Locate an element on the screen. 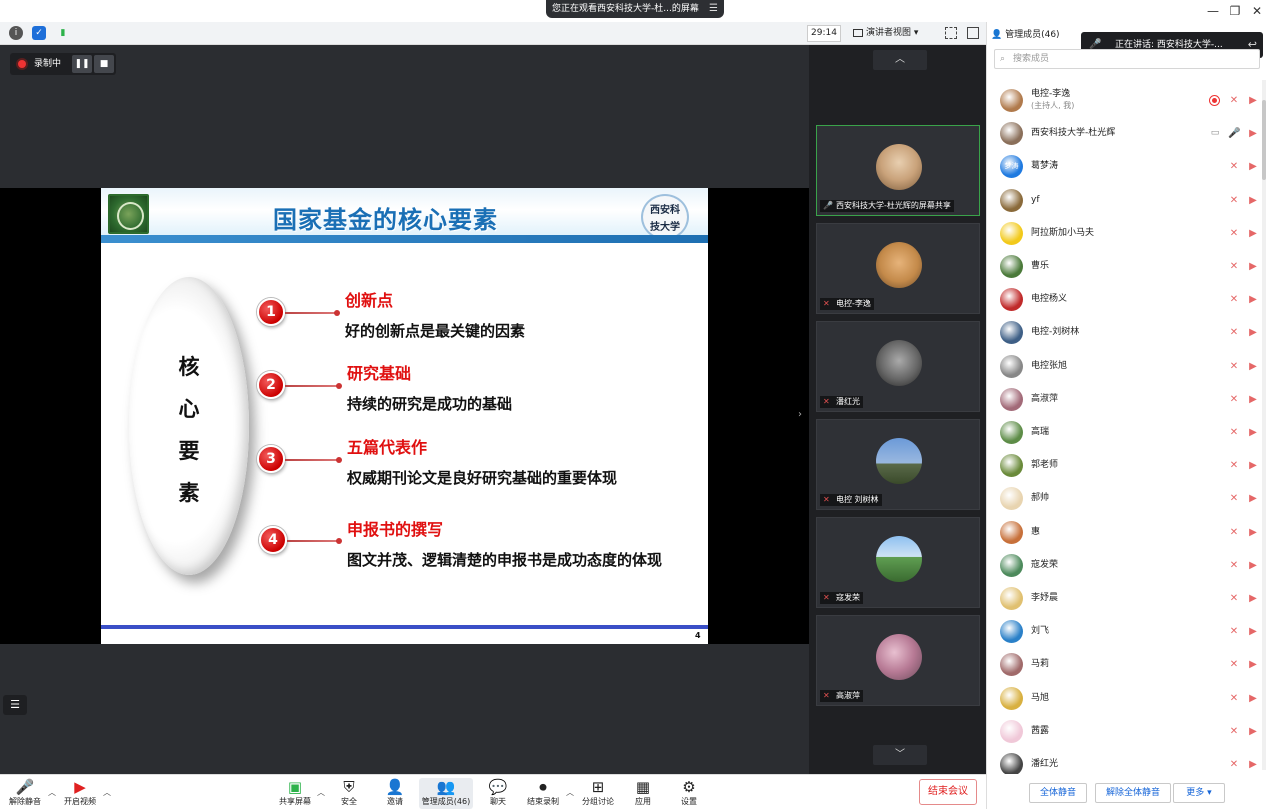  record-options-chevron-icon: ︿ is located at coordinates (570, 792).